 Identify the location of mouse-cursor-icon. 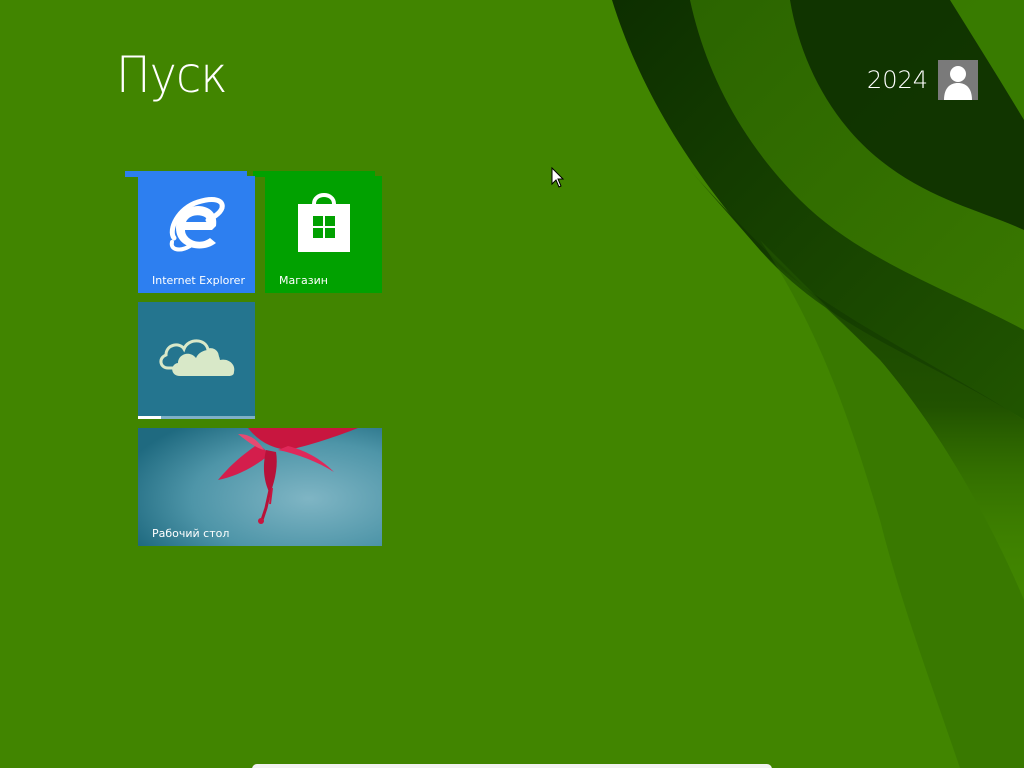
(558, 177).